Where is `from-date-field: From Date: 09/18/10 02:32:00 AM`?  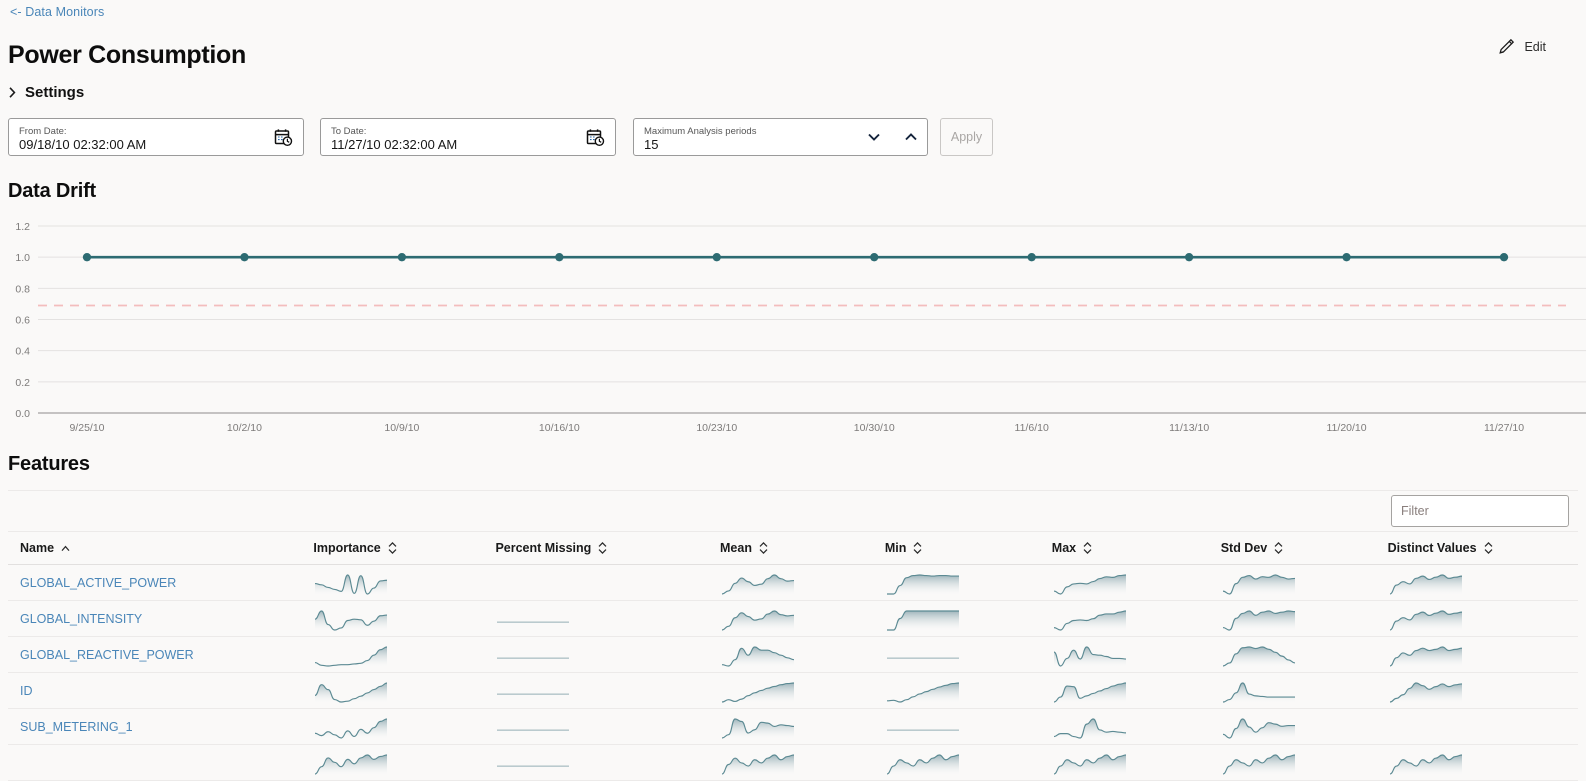
from-date-field: From Date: 09/18/10 02:32:00 AM is located at coordinates (156, 137).